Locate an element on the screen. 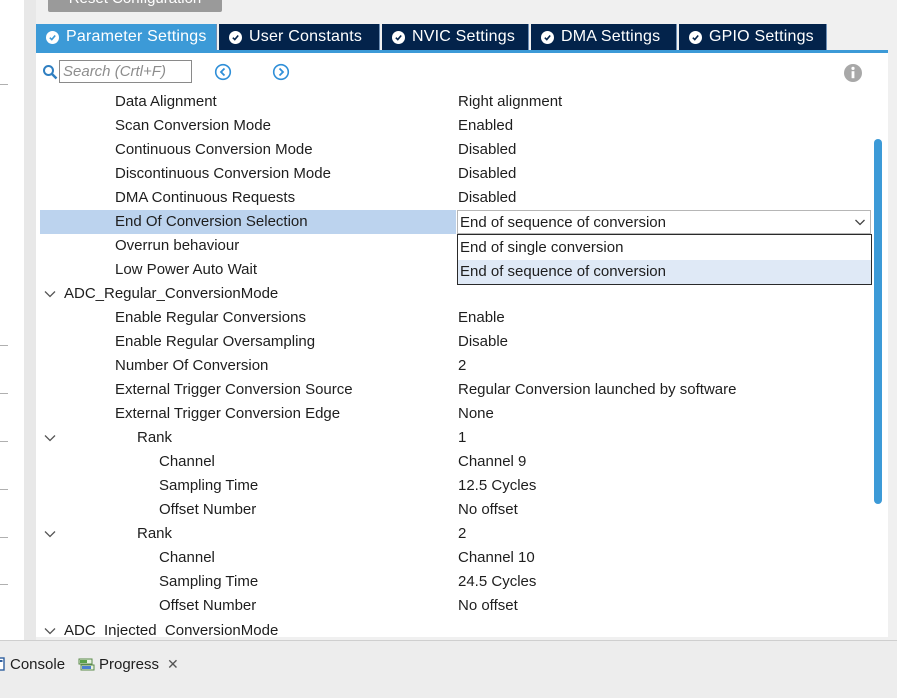 This screenshot has width=897, height=698. tab-label: Parameter Settings is located at coordinates (136, 36).